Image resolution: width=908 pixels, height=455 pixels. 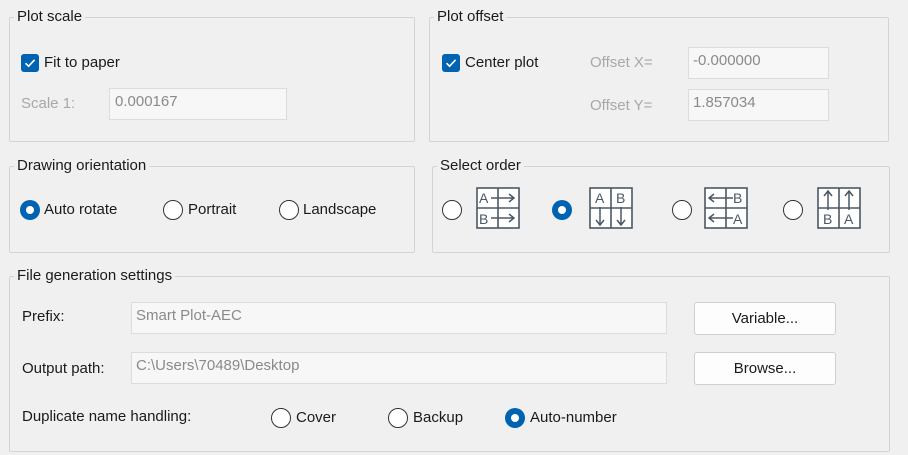 I want to click on order-horizontal-reverse-icon: B A, so click(x=726, y=209).